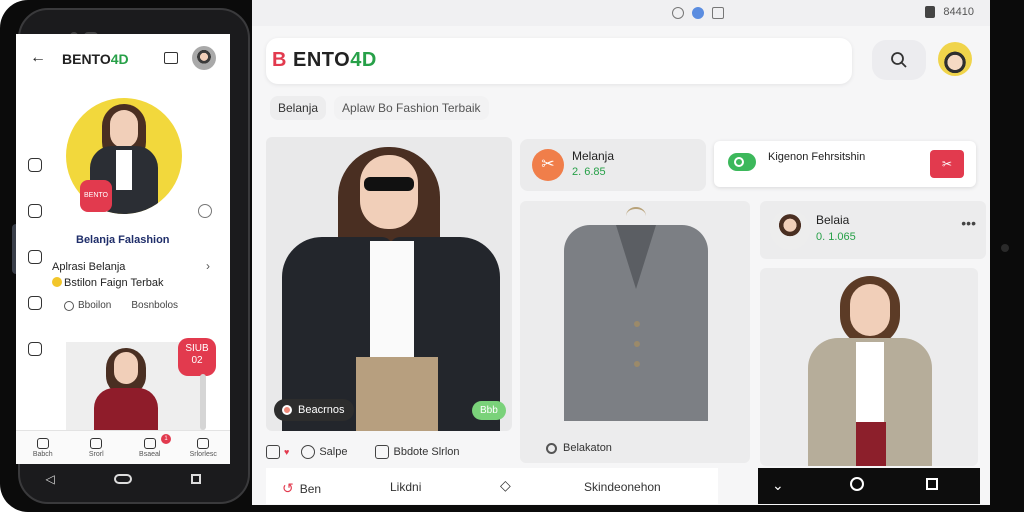 Image resolution: width=1024 pixels, height=512 pixels. What do you see at coordinates (49, 479) in the screenshot?
I see `back-nav-icon: ◁` at bounding box center [49, 479].